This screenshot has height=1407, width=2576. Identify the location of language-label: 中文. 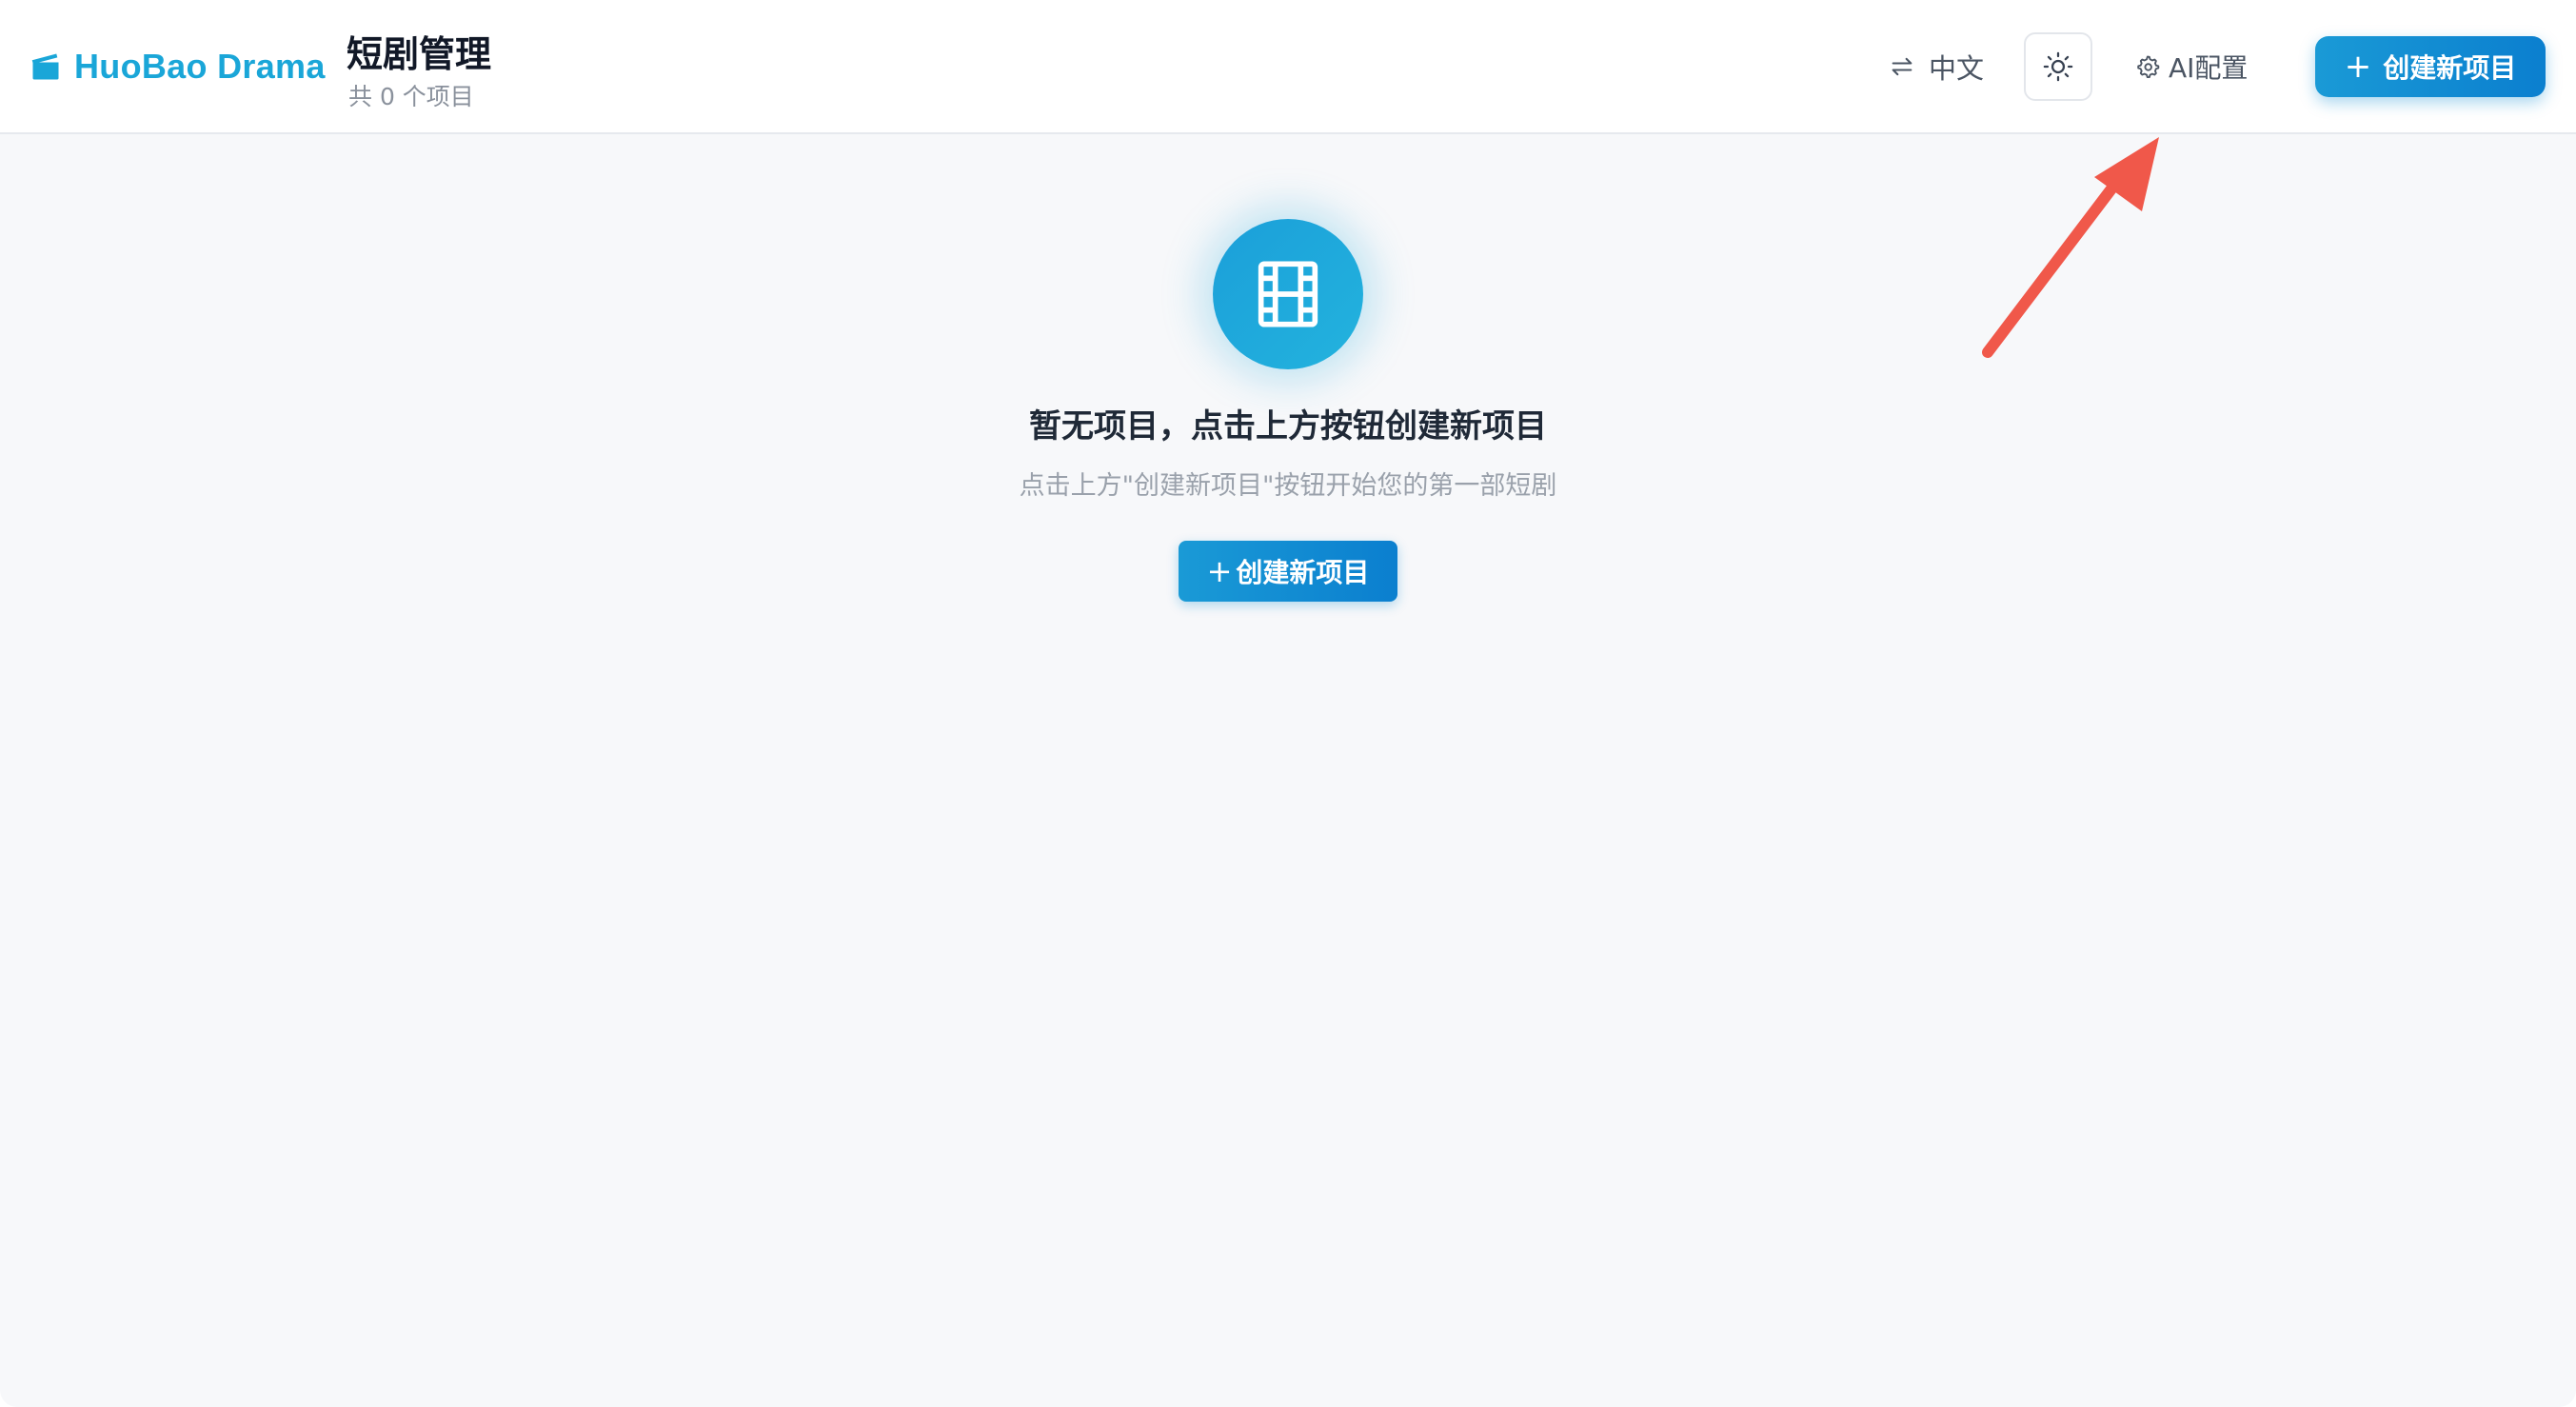
(1957, 68).